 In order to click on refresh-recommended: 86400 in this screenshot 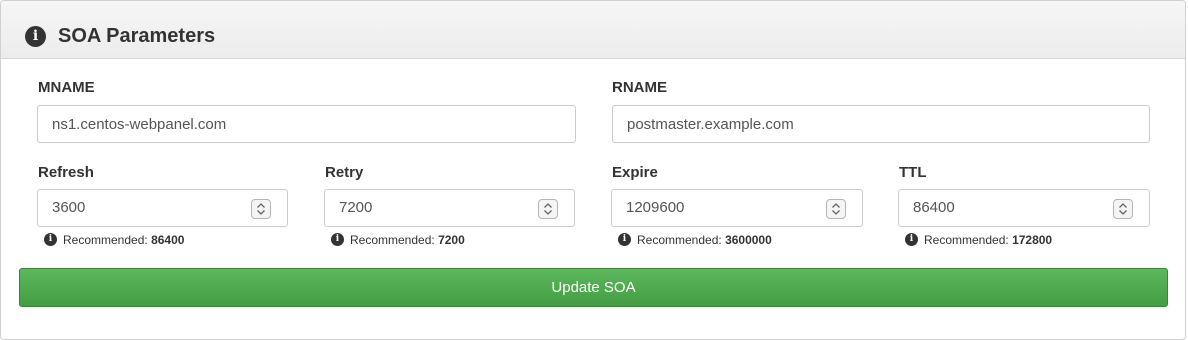, I will do `click(168, 240)`.